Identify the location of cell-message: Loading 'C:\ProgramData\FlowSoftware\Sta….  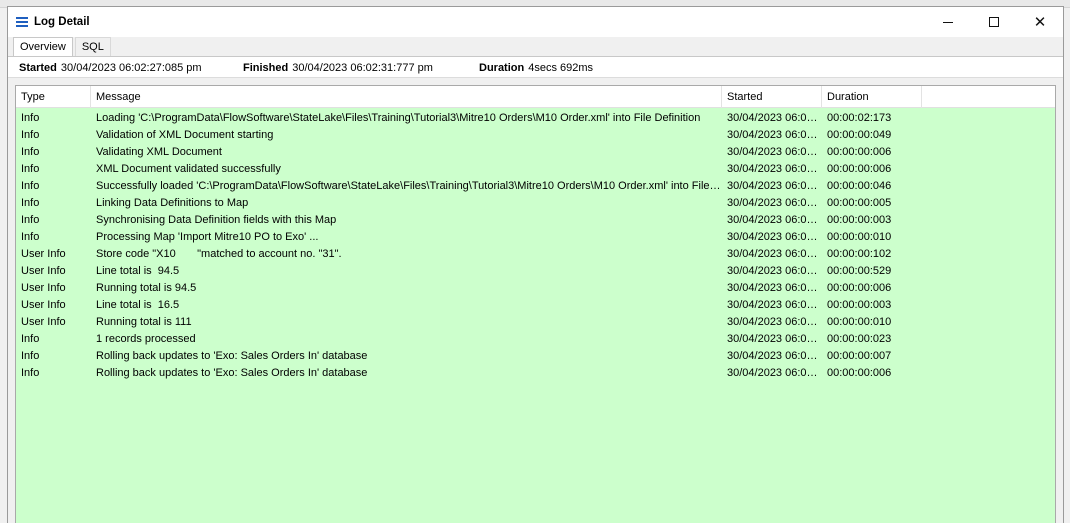
(398, 117).